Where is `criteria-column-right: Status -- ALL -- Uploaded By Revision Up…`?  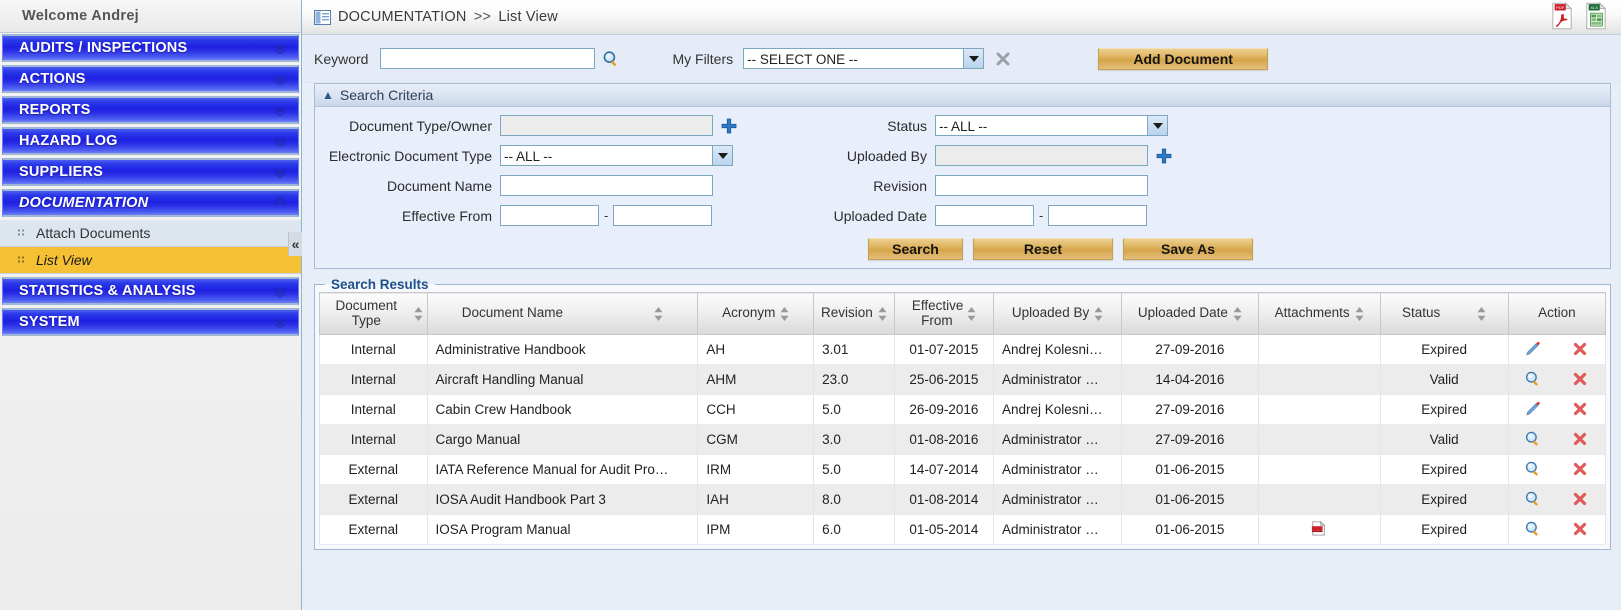
criteria-column-right: Status -- ALL -- Uploaded By Revision Up… is located at coordinates (998, 170).